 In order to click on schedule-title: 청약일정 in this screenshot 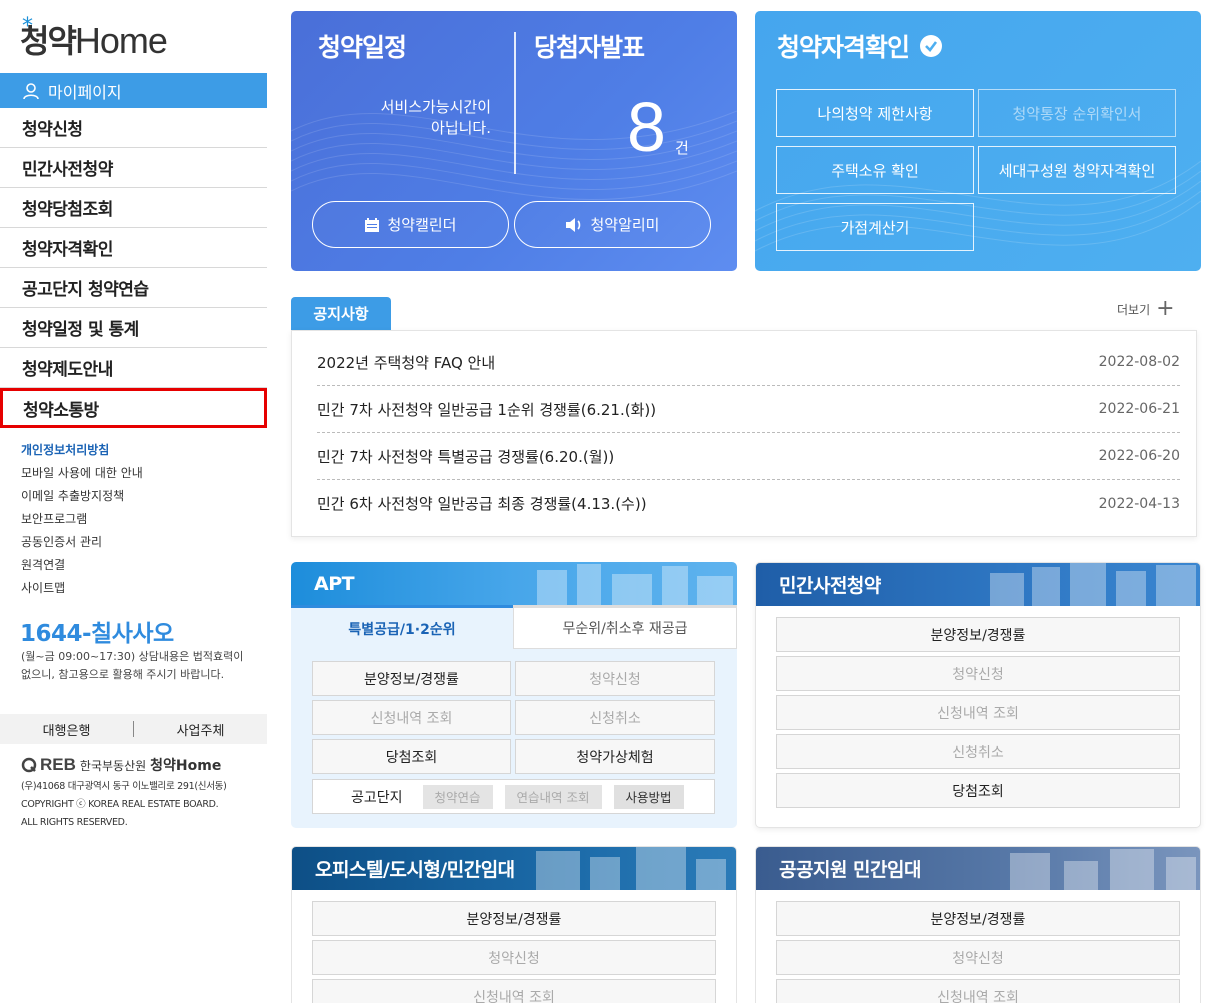, I will do `click(362, 46)`.